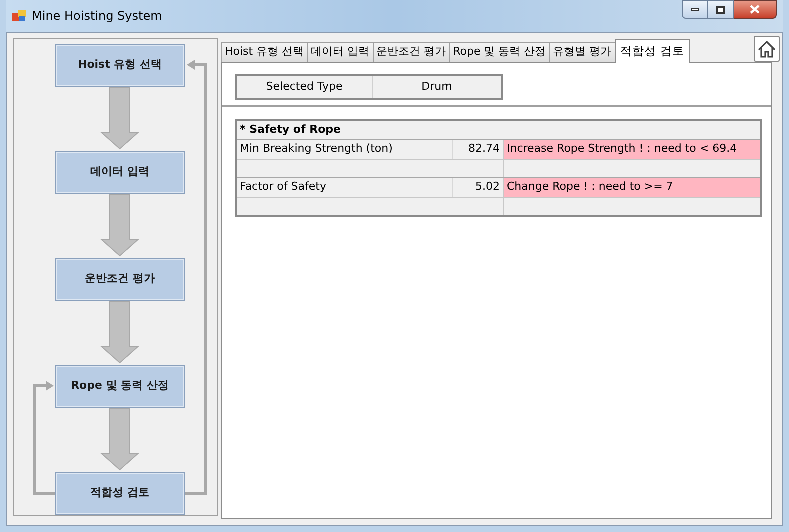 The height and width of the screenshot is (532, 789). I want to click on tab: Rope 및 동력 산정, so click(499, 52).